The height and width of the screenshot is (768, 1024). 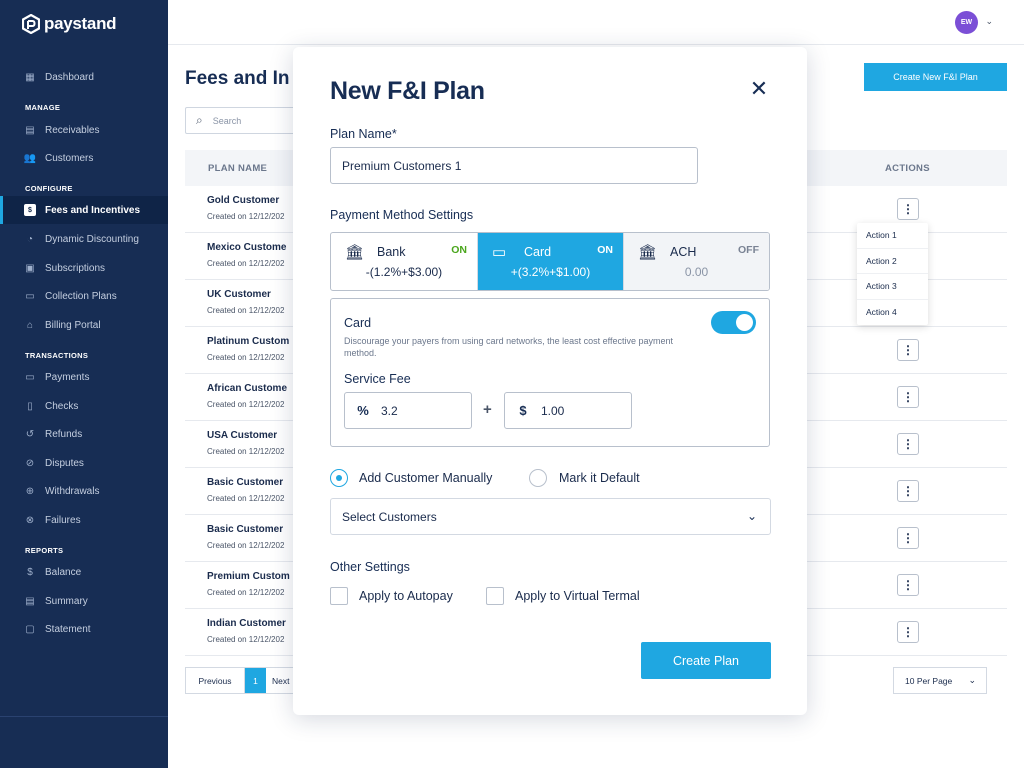 I want to click on sidebar-item-failures: ⊗ Failures, so click(x=84, y=520).